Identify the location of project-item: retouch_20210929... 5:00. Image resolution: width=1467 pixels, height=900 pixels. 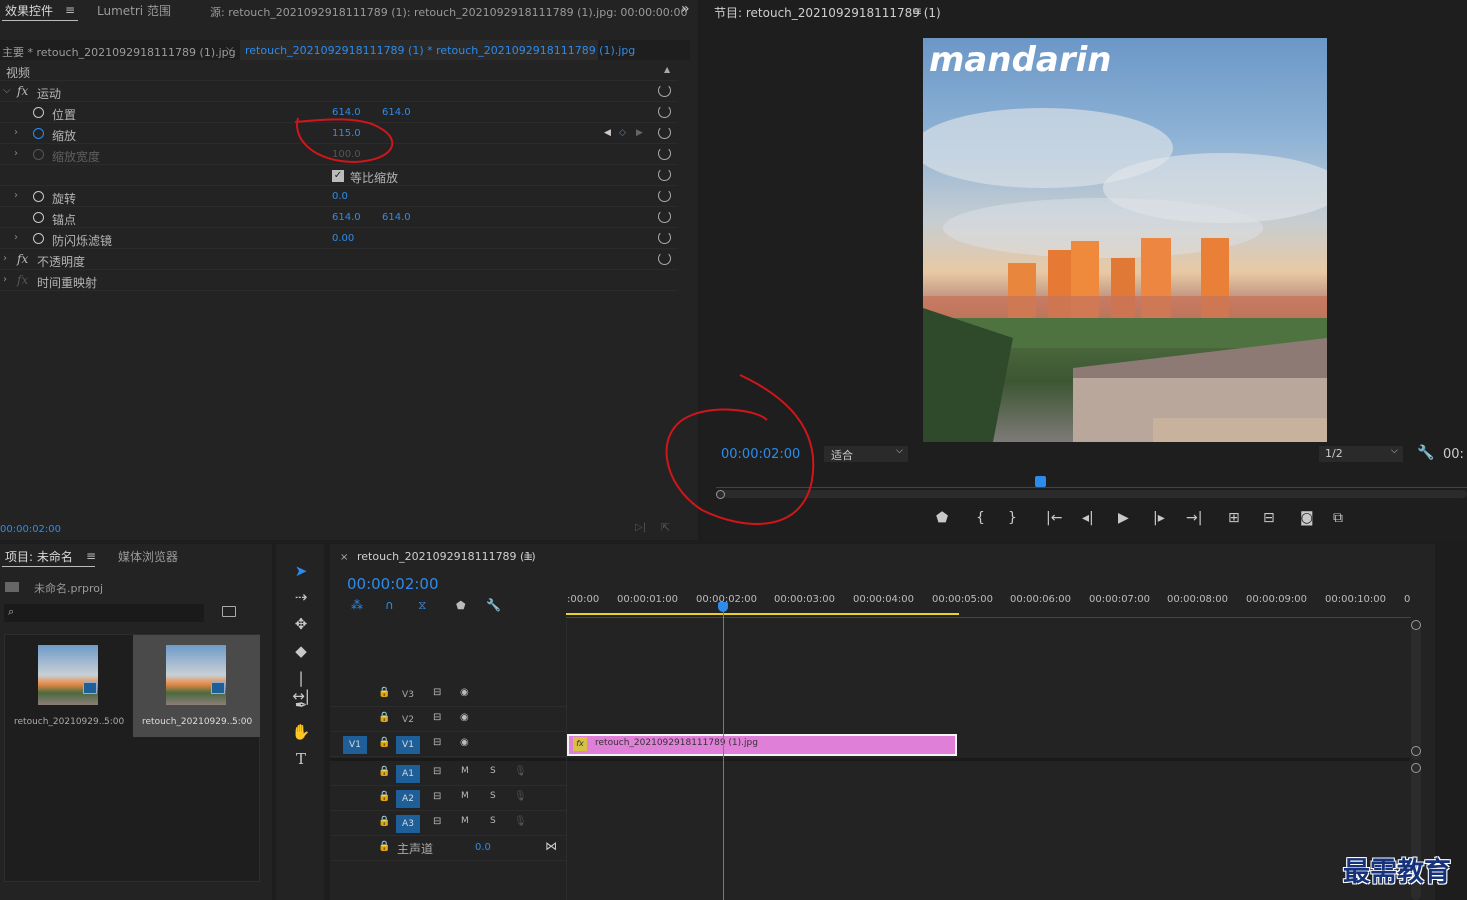
(68, 686).